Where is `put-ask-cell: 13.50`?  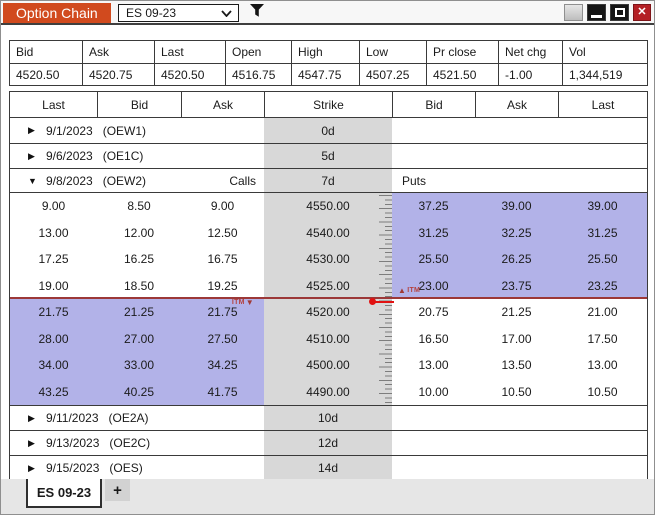
put-ask-cell: 13.50 is located at coordinates (516, 365).